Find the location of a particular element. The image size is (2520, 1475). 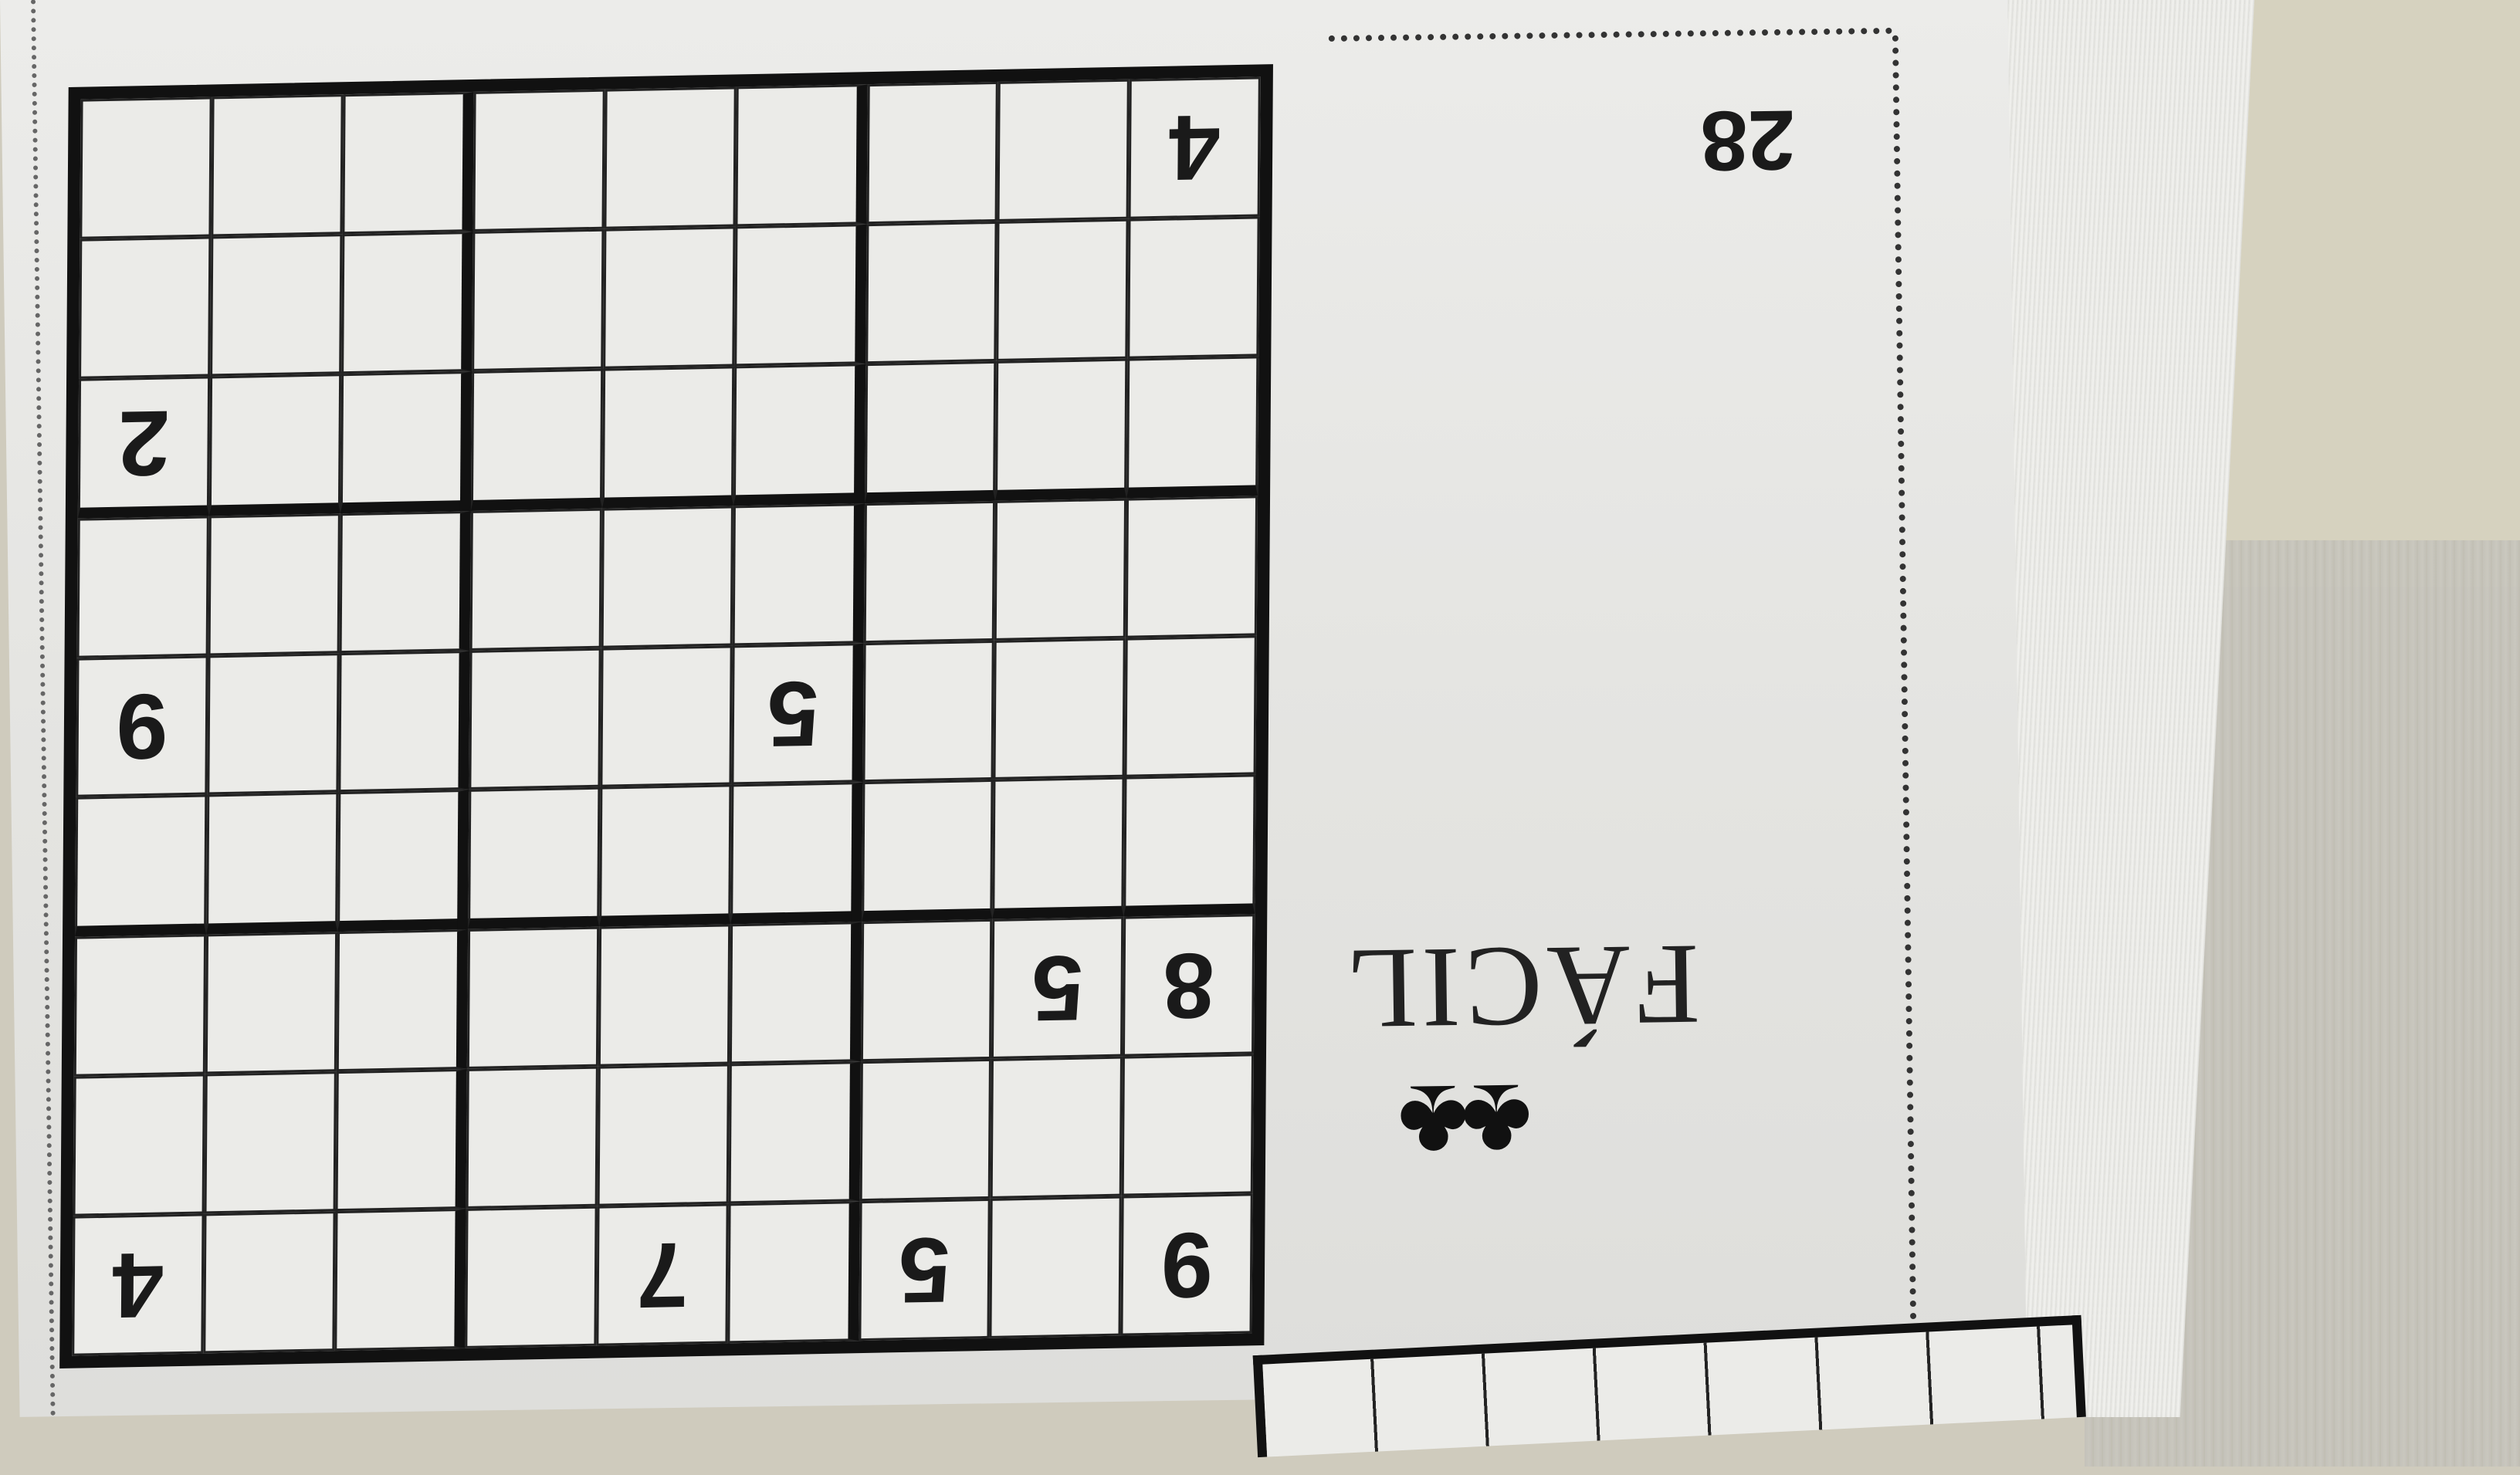

page-border-top is located at coordinates (1610, 34).